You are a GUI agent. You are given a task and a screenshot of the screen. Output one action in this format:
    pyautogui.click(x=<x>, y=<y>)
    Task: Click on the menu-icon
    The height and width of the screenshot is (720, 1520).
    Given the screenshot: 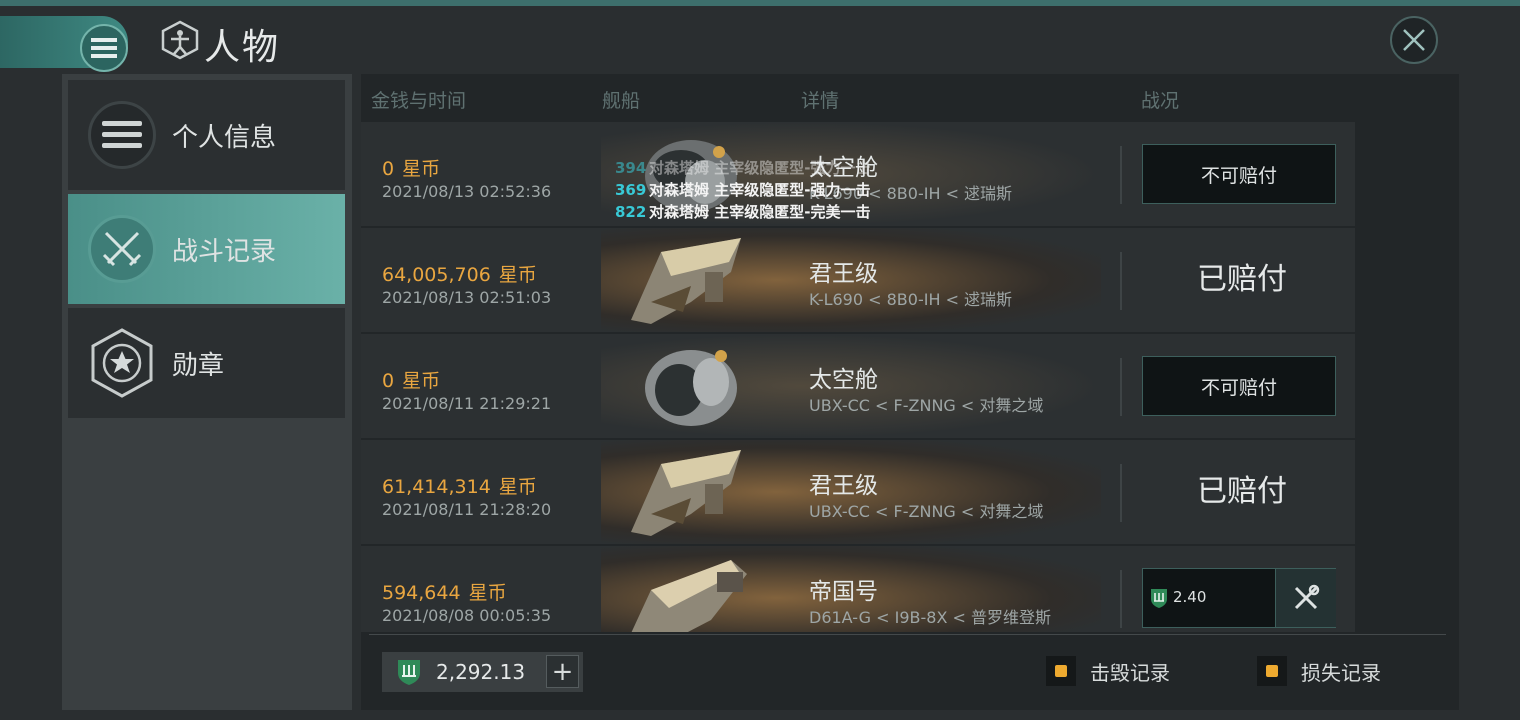 What is the action you would take?
    pyautogui.click(x=104, y=48)
    